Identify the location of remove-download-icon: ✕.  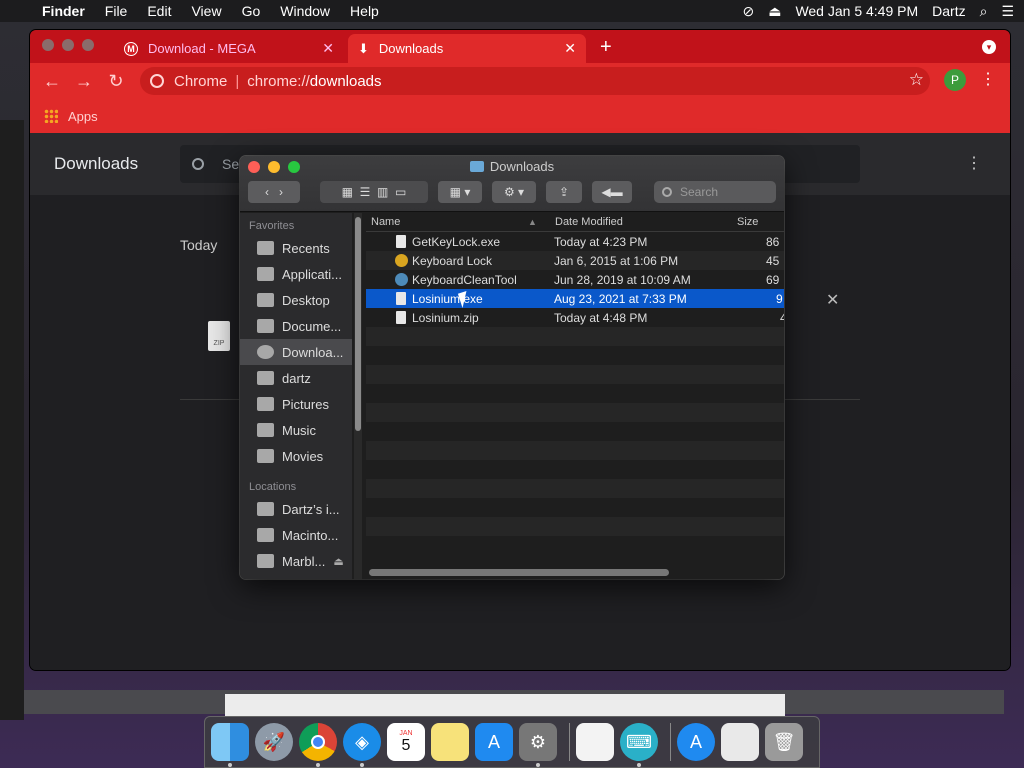
(832, 300).